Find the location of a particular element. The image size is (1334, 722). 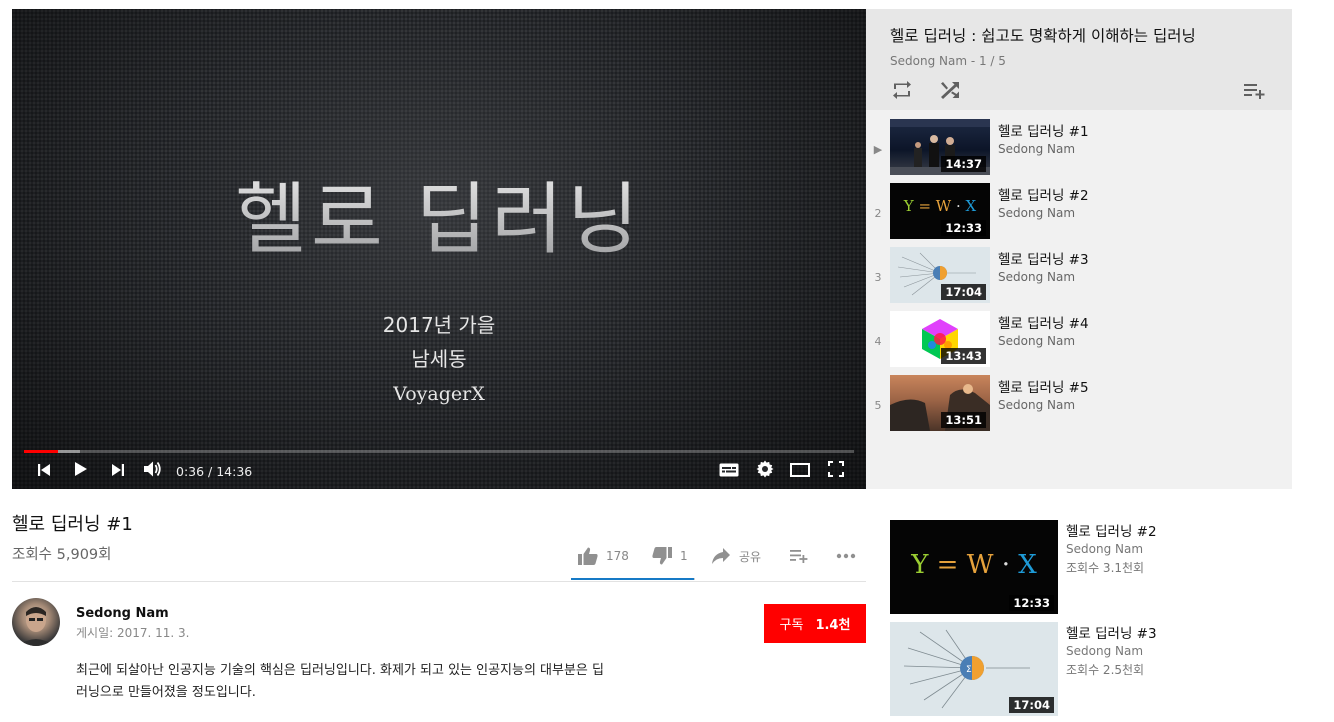

like-button: 178 is located at coordinates (603, 556).